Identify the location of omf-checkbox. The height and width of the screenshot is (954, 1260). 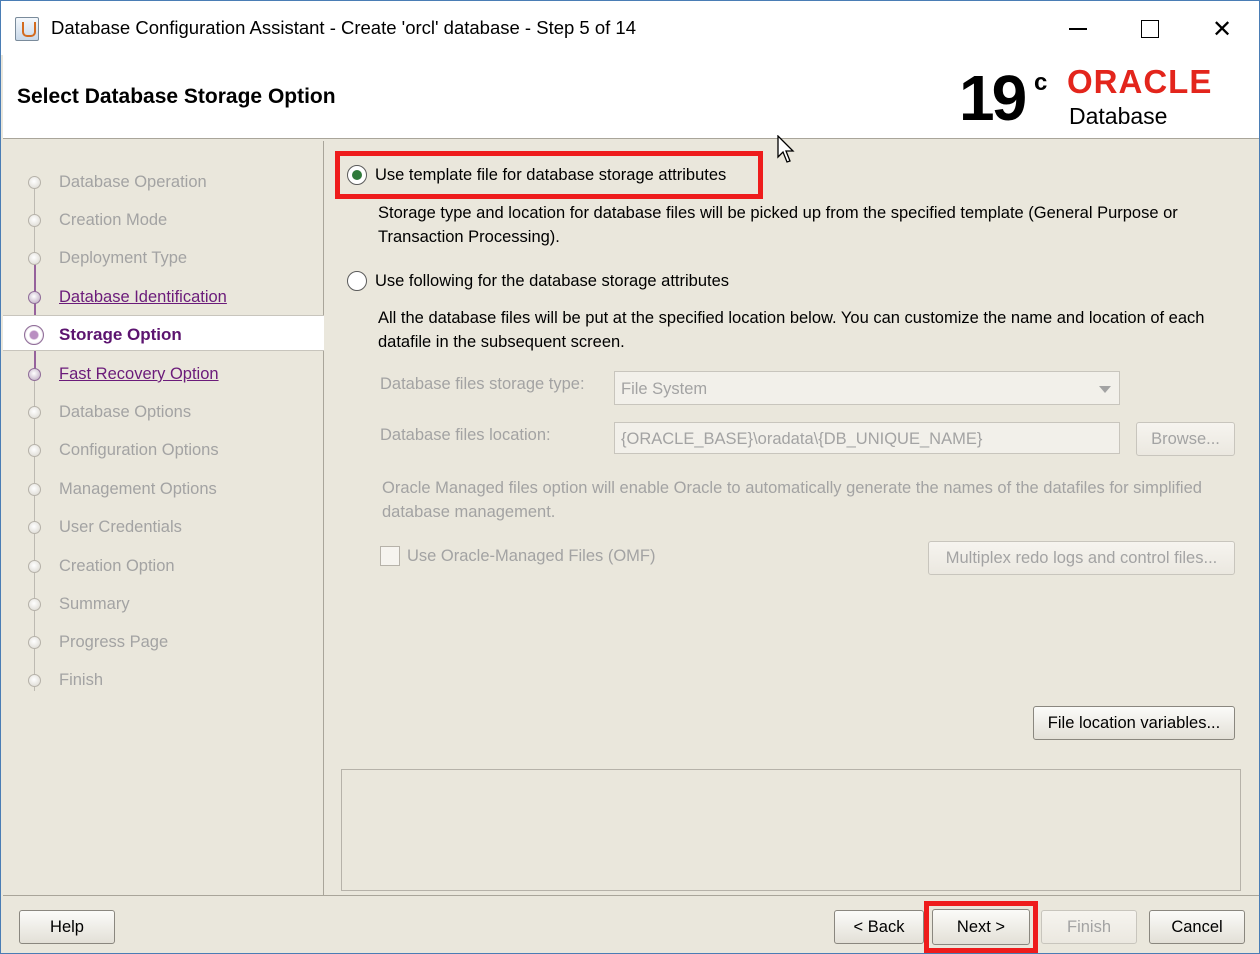
(390, 556).